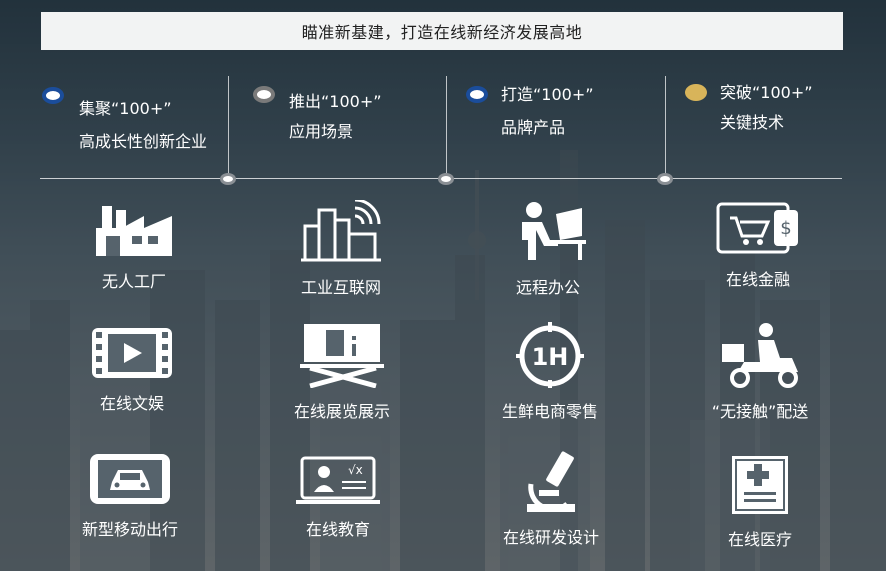 Image resolution: width=886 pixels, height=571 pixels. I want to click on tile-label: 新型移动出行, so click(129, 529).